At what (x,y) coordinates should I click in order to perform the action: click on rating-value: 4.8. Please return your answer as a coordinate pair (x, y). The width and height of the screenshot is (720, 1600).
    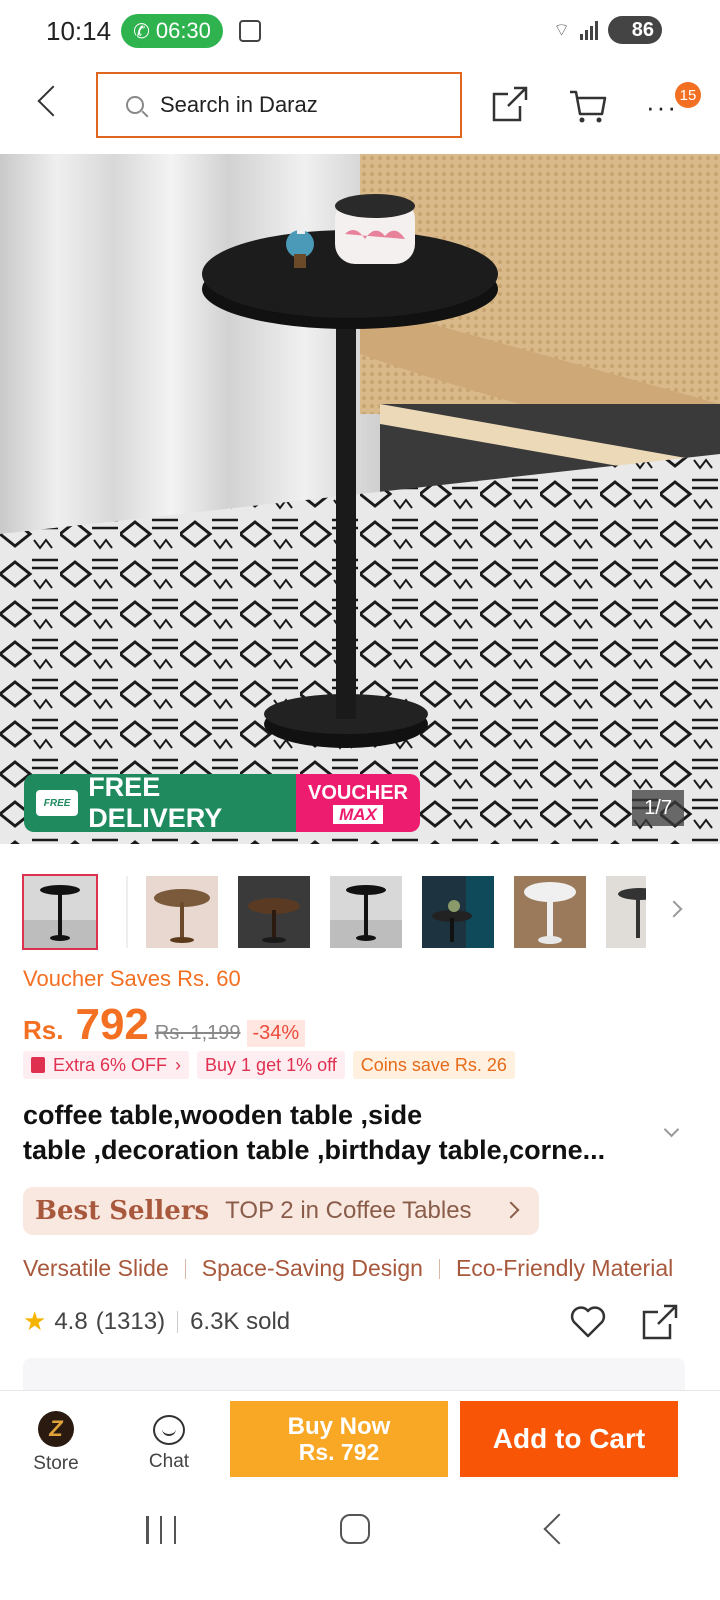
    Looking at the image, I should click on (71, 1321).